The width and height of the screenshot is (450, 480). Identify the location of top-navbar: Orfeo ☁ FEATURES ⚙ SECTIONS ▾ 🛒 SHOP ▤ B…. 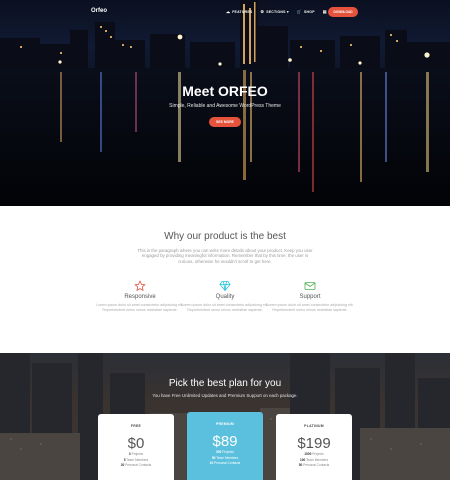
(225, 12).